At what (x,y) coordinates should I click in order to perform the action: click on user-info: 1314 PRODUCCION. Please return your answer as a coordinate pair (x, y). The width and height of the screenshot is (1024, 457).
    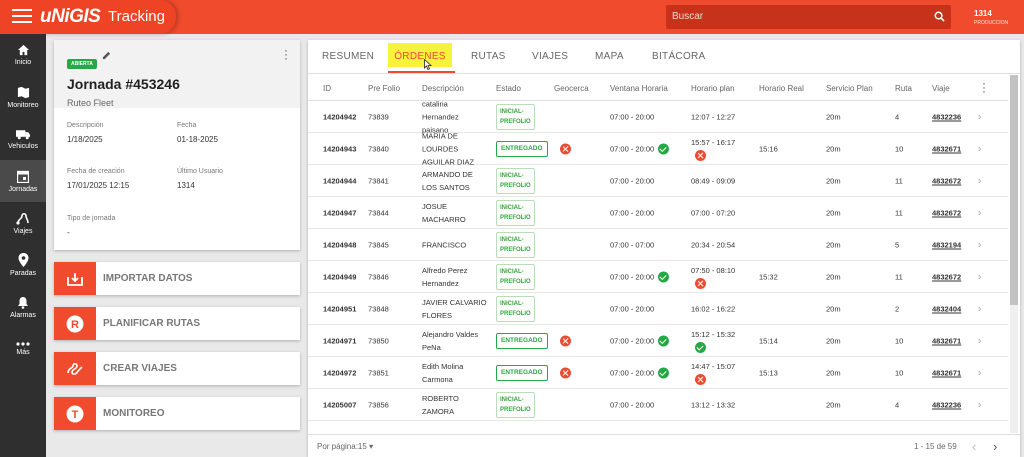
    Looking at the image, I should click on (991, 17).